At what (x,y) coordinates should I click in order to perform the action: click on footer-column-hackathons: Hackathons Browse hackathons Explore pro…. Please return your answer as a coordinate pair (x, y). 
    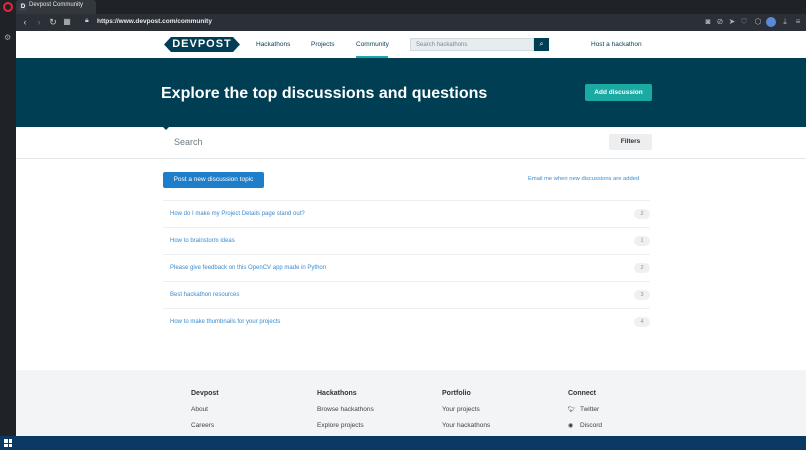
    Looking at the image, I should click on (377, 413).